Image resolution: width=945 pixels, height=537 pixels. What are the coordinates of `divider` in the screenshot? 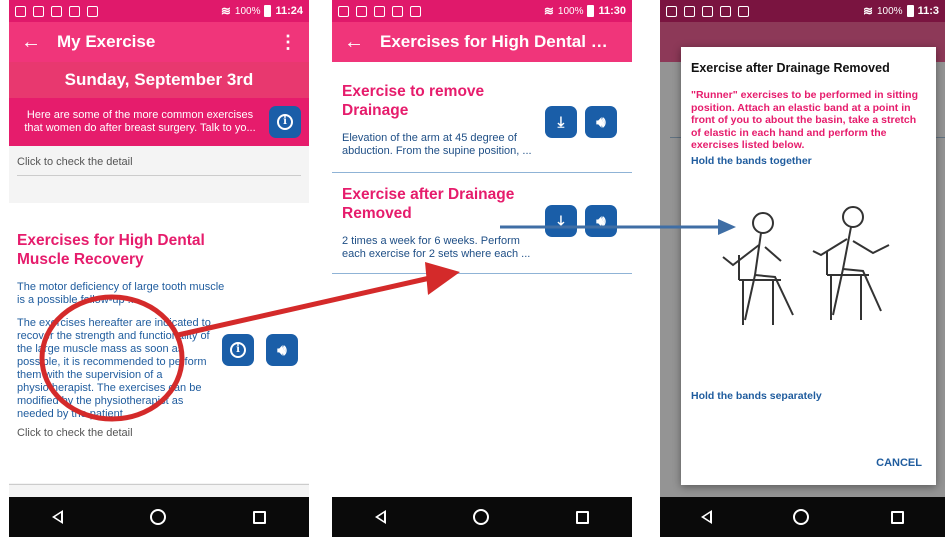 It's located at (482, 273).